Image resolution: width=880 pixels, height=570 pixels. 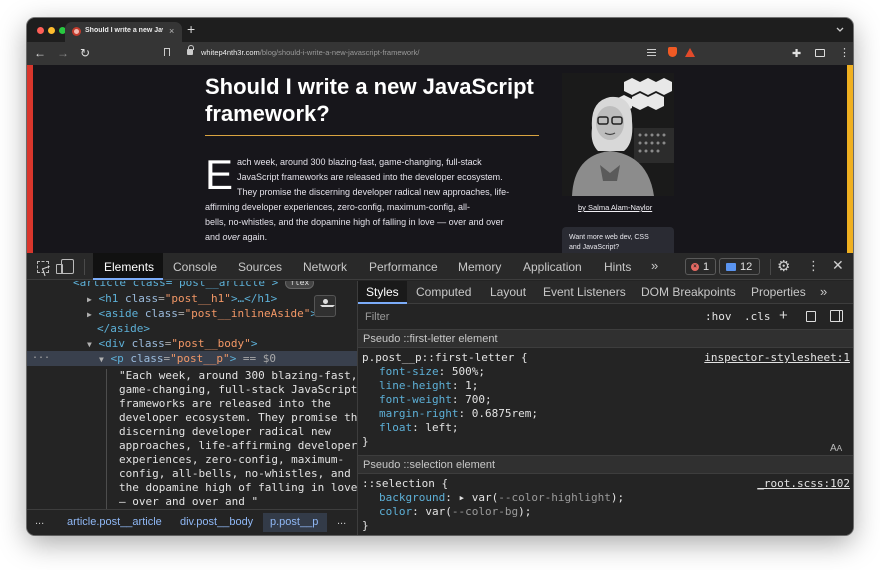 I want to click on selection-selector: ::selection {, so click(x=405, y=484).